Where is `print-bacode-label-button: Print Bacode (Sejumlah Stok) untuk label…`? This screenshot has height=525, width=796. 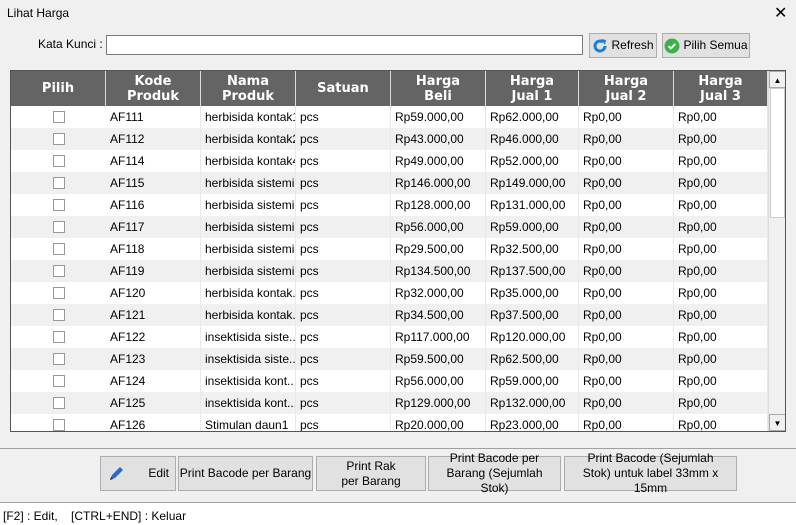
print-bacode-label-button: Print Bacode (Sejumlah Stok) untuk label… is located at coordinates (650, 473).